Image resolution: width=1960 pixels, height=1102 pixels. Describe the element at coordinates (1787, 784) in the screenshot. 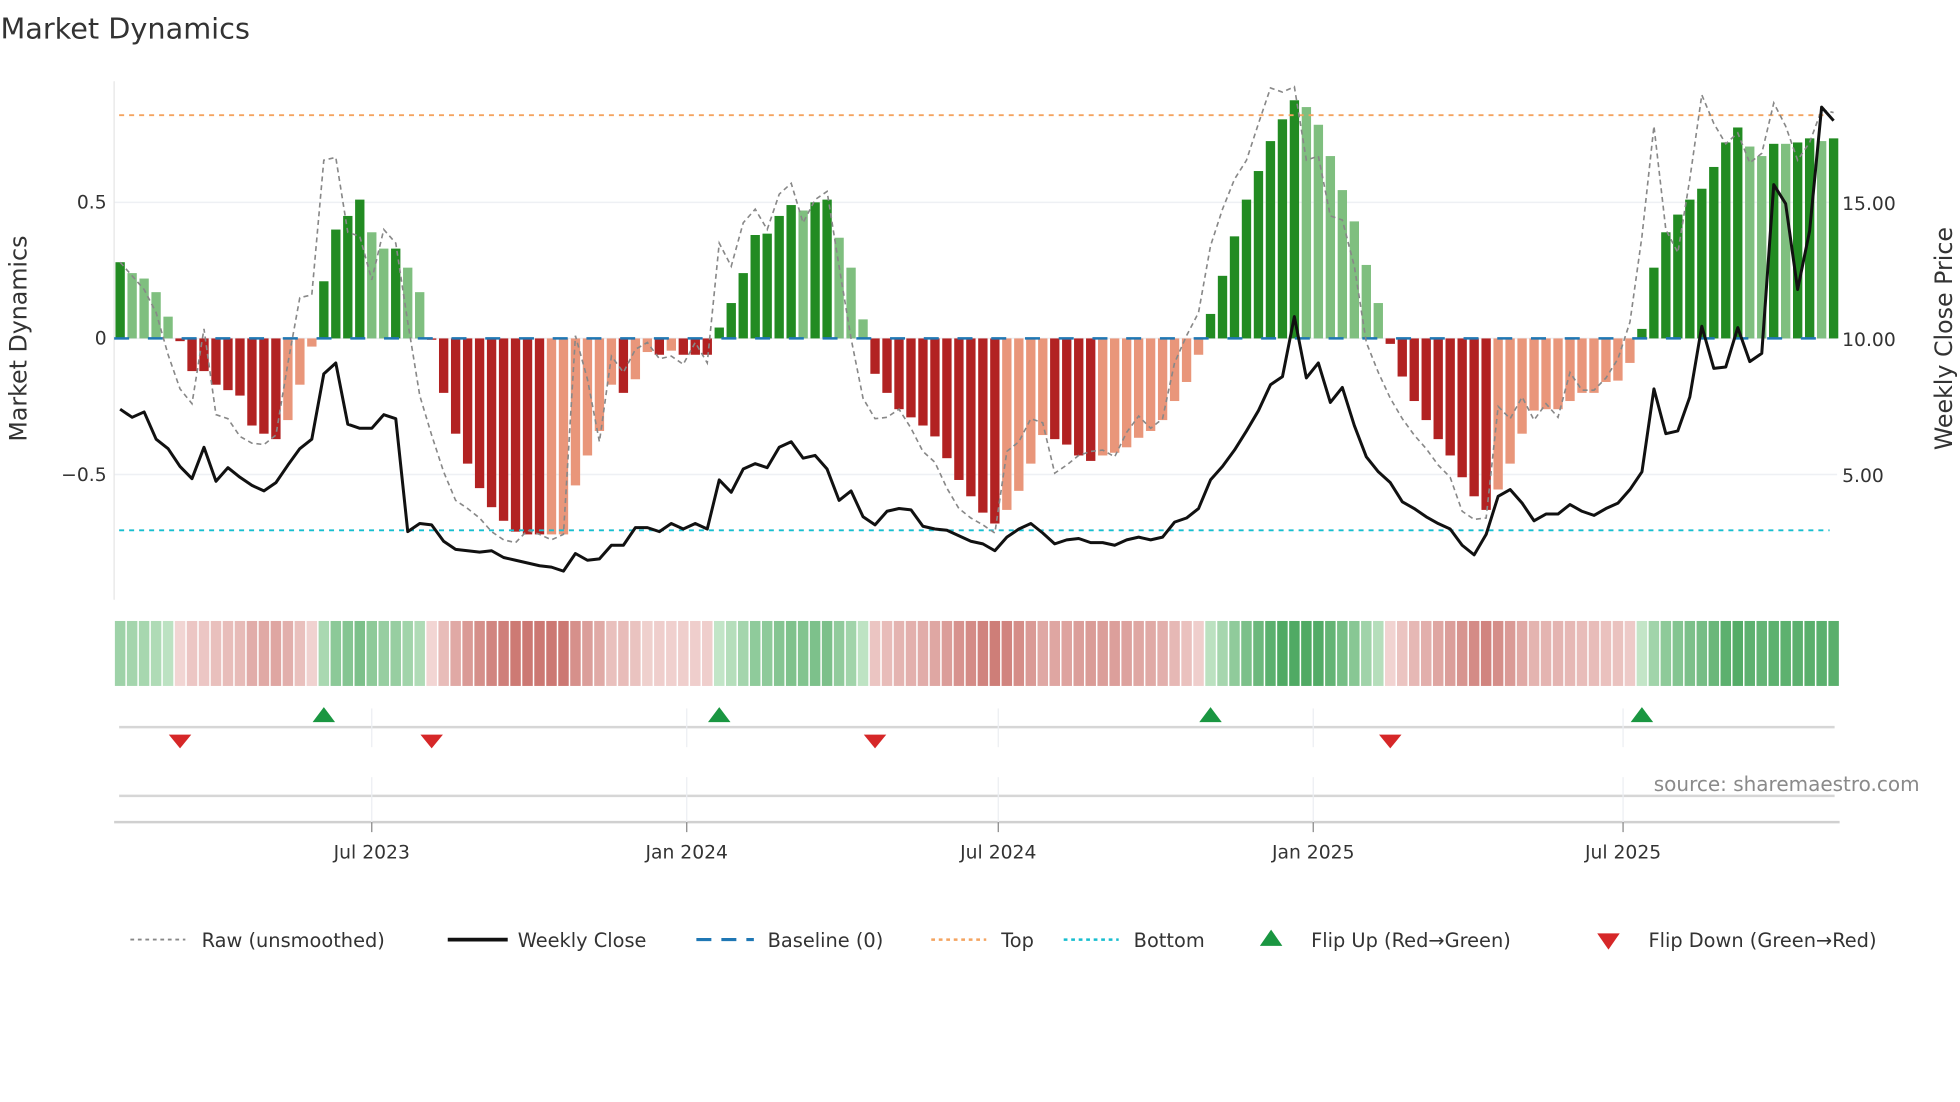

I see `source-label: source: sharemaestro.com` at that location.